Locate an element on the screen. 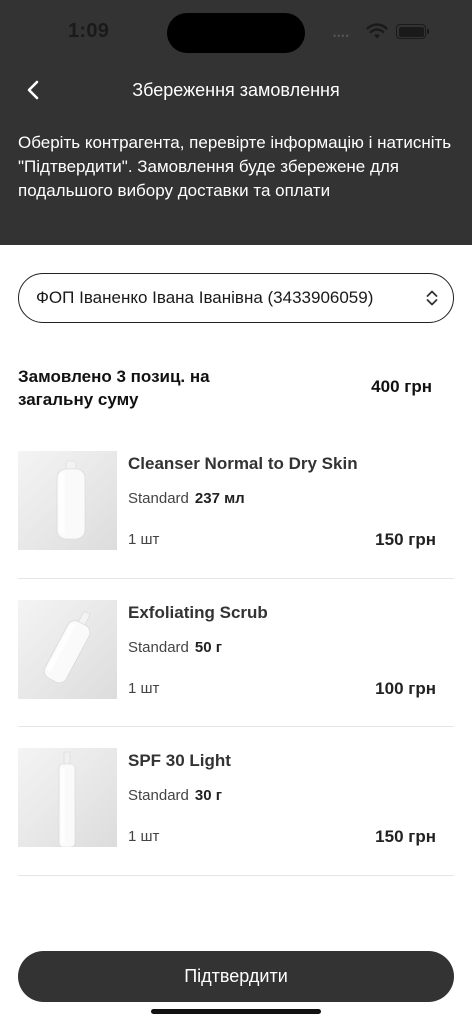  cellular-signal-icon: •••• is located at coordinates (341, 36).